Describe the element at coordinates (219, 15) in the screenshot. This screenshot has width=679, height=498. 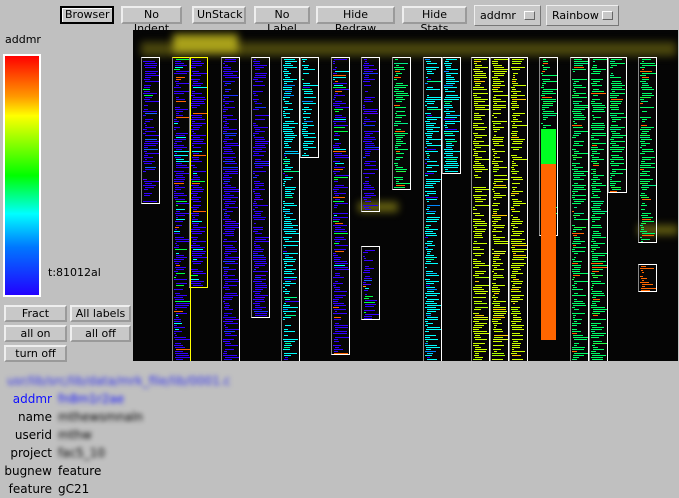
I see `unstack-button: UnStack` at that location.